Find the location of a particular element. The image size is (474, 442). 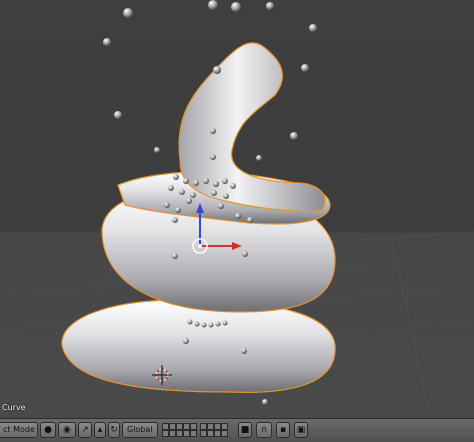

mode-selector-label: ct Mode is located at coordinates (19, 429).